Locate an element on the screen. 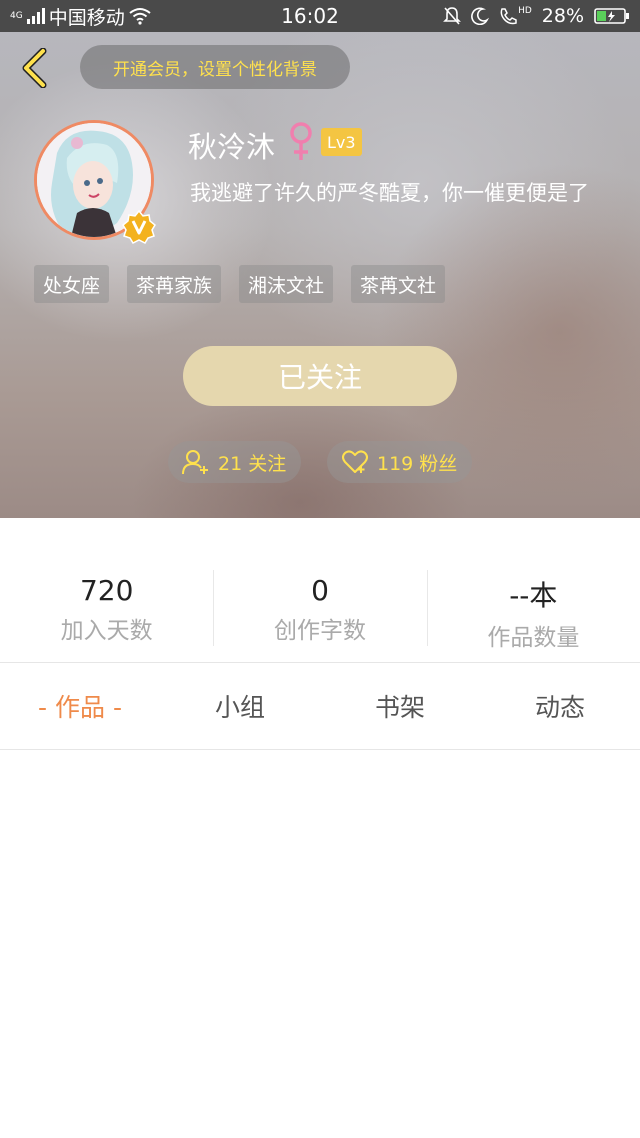 The image size is (640, 1138). stat-join-days: 720 加入天数 is located at coordinates (106, 605).